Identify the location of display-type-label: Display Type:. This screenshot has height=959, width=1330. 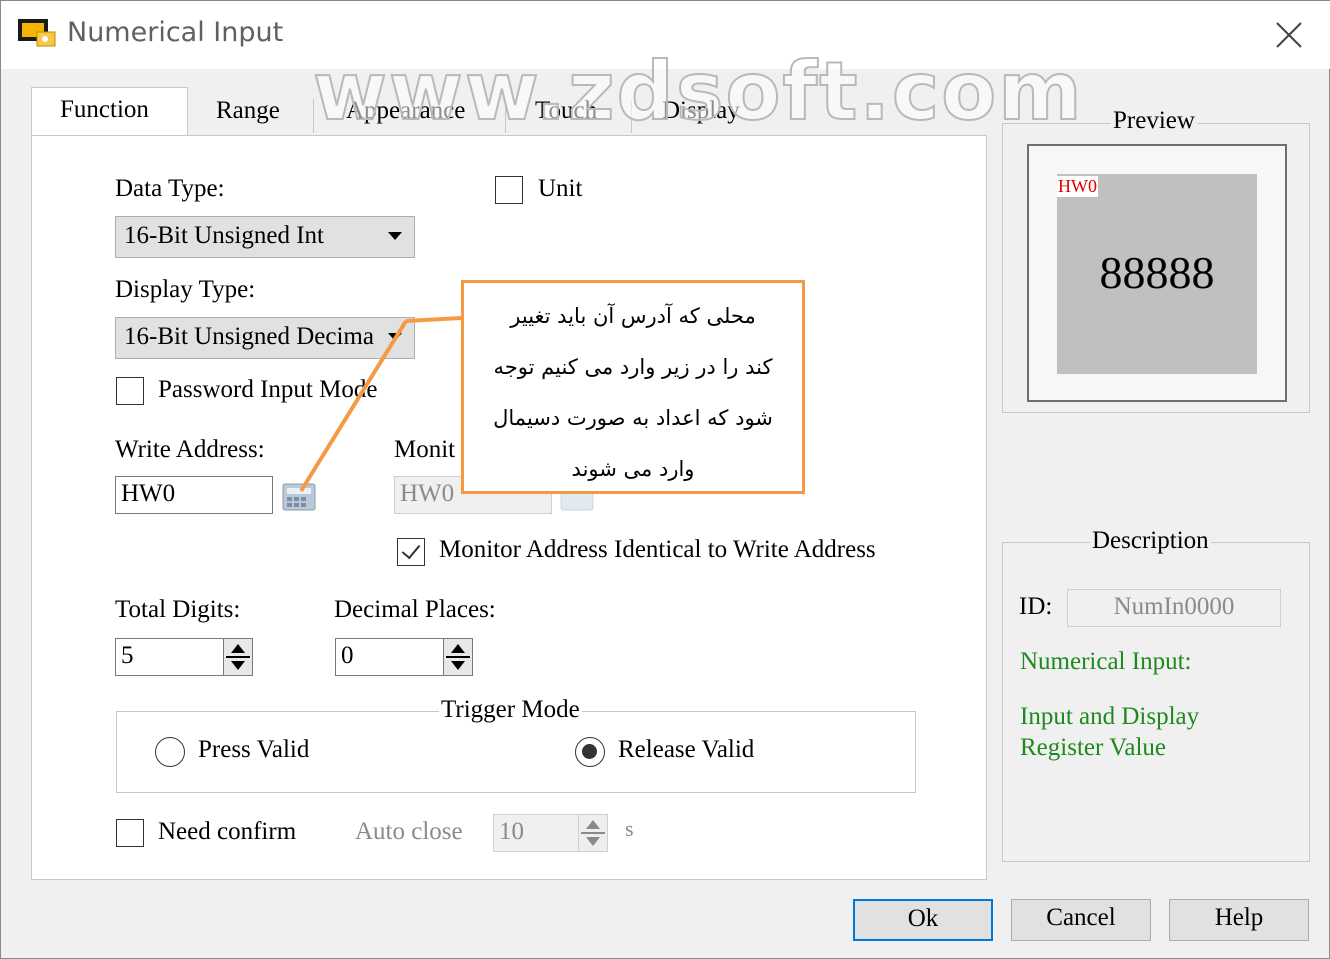
(185, 289).